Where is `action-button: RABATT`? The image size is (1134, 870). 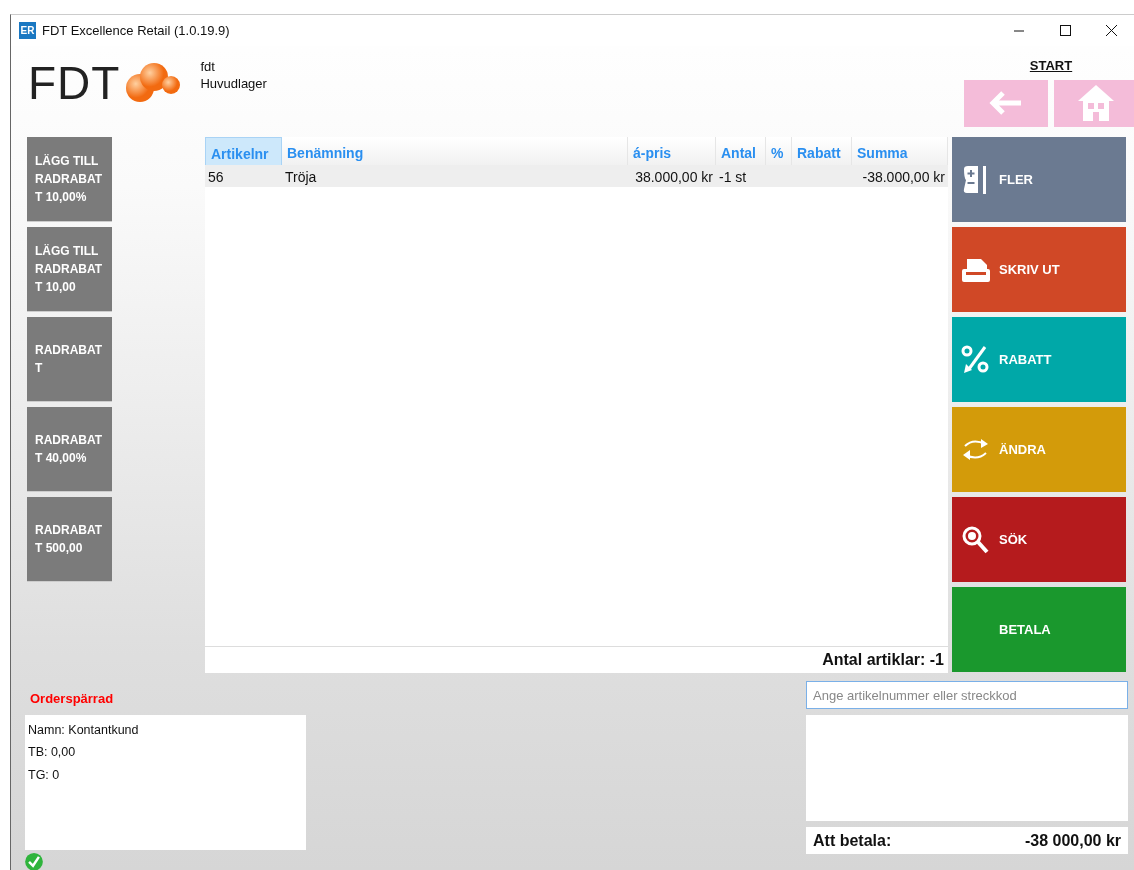 action-button: RABATT is located at coordinates (1039, 359).